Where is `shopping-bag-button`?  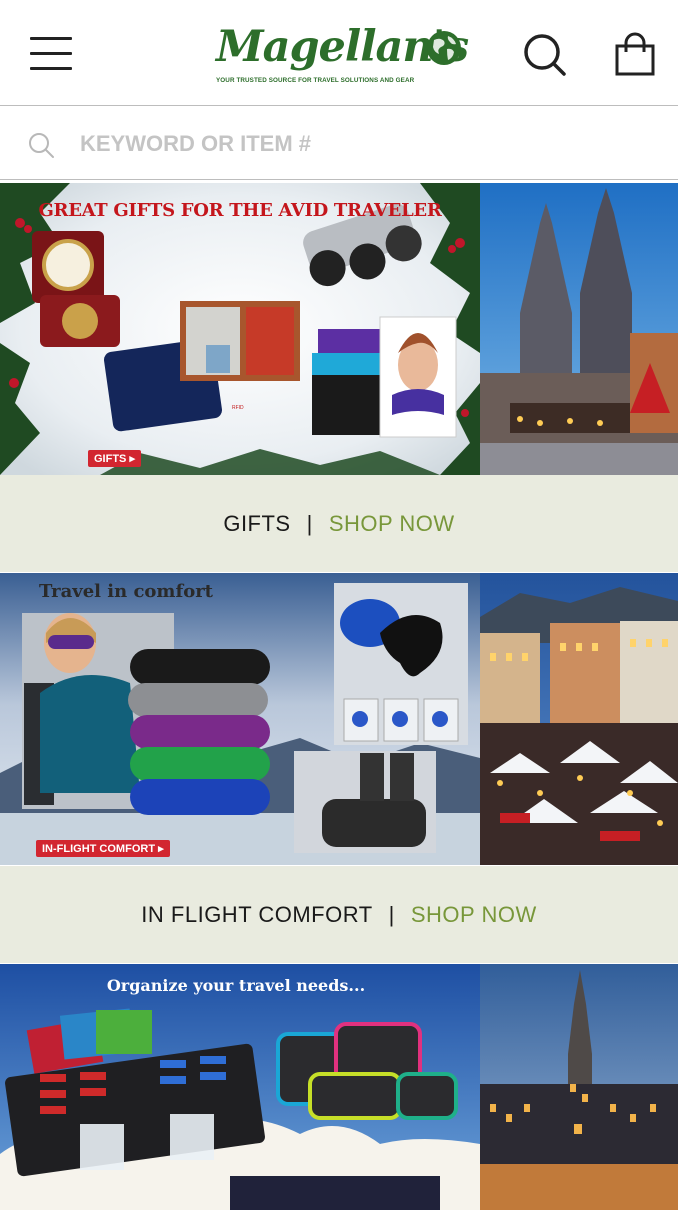
shopping-bag-button is located at coordinates (635, 55).